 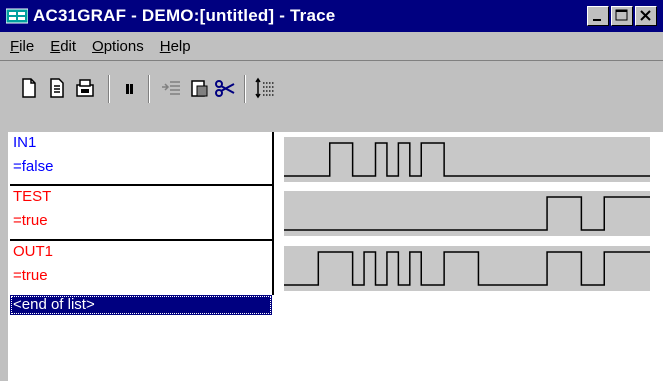 I want to click on open-file-button, so click(x=57, y=88).